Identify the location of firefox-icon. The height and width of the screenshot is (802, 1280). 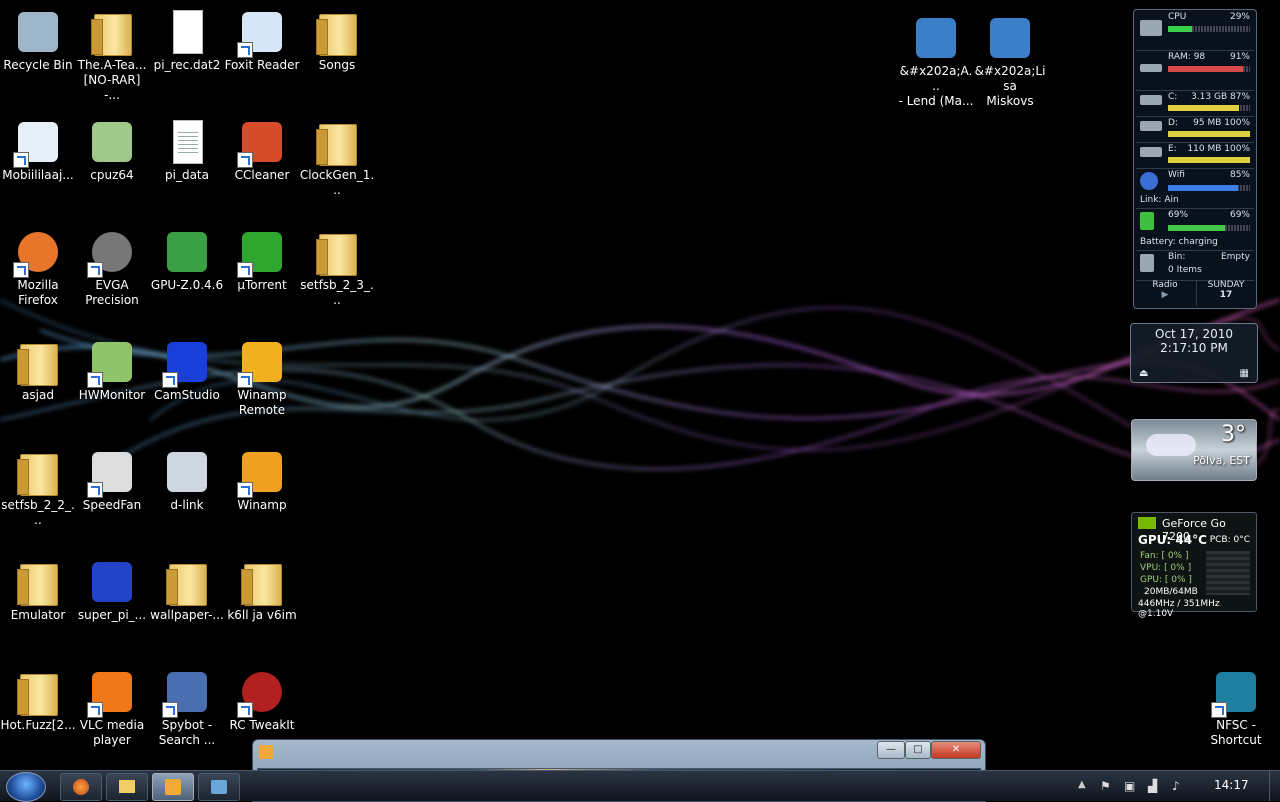
(37, 253).